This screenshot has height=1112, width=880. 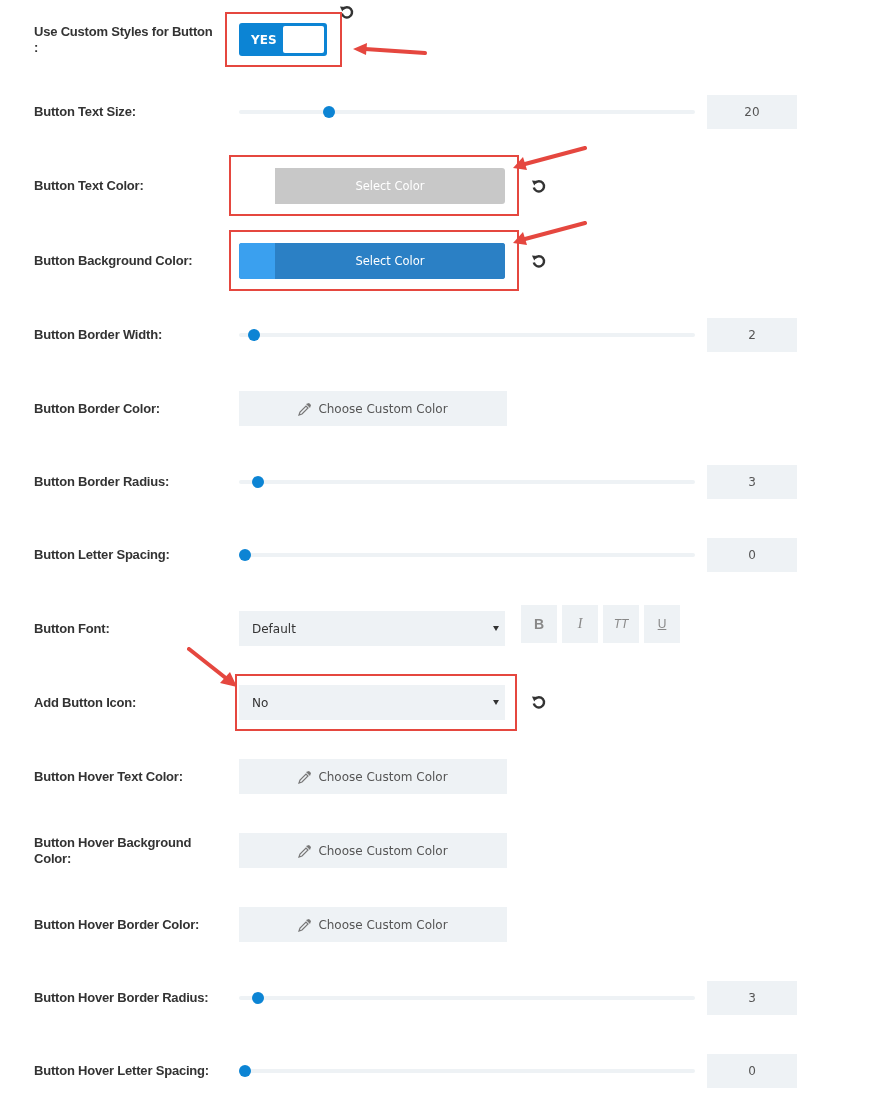 What do you see at coordinates (99, 335) in the screenshot?
I see `setting-label: Button Border Width:` at bounding box center [99, 335].